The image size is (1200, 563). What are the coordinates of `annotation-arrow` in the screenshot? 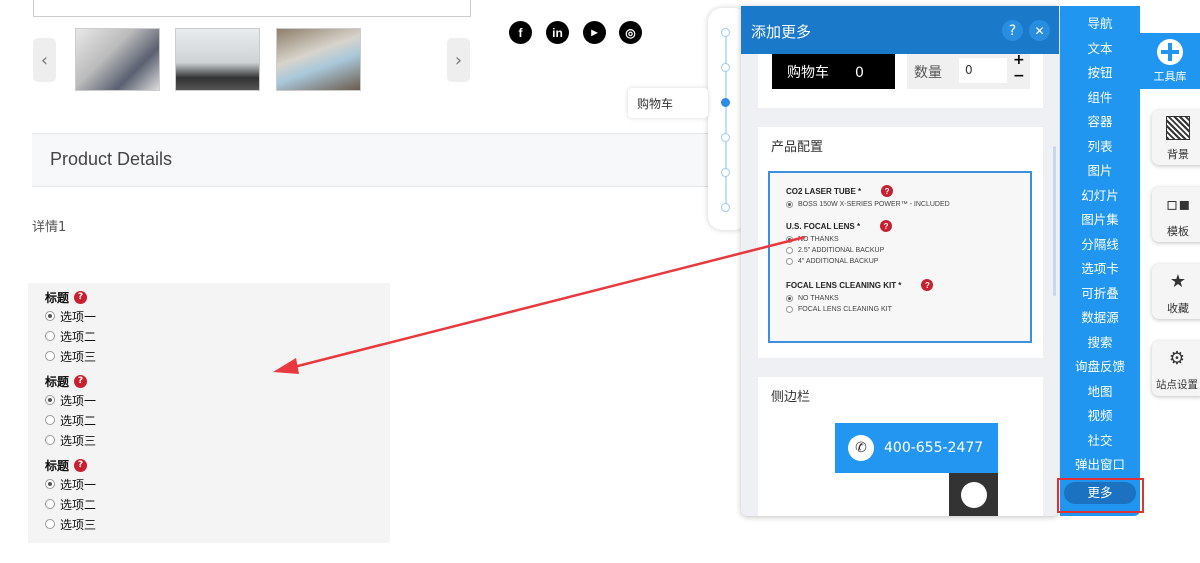 It's located at (539, 304).